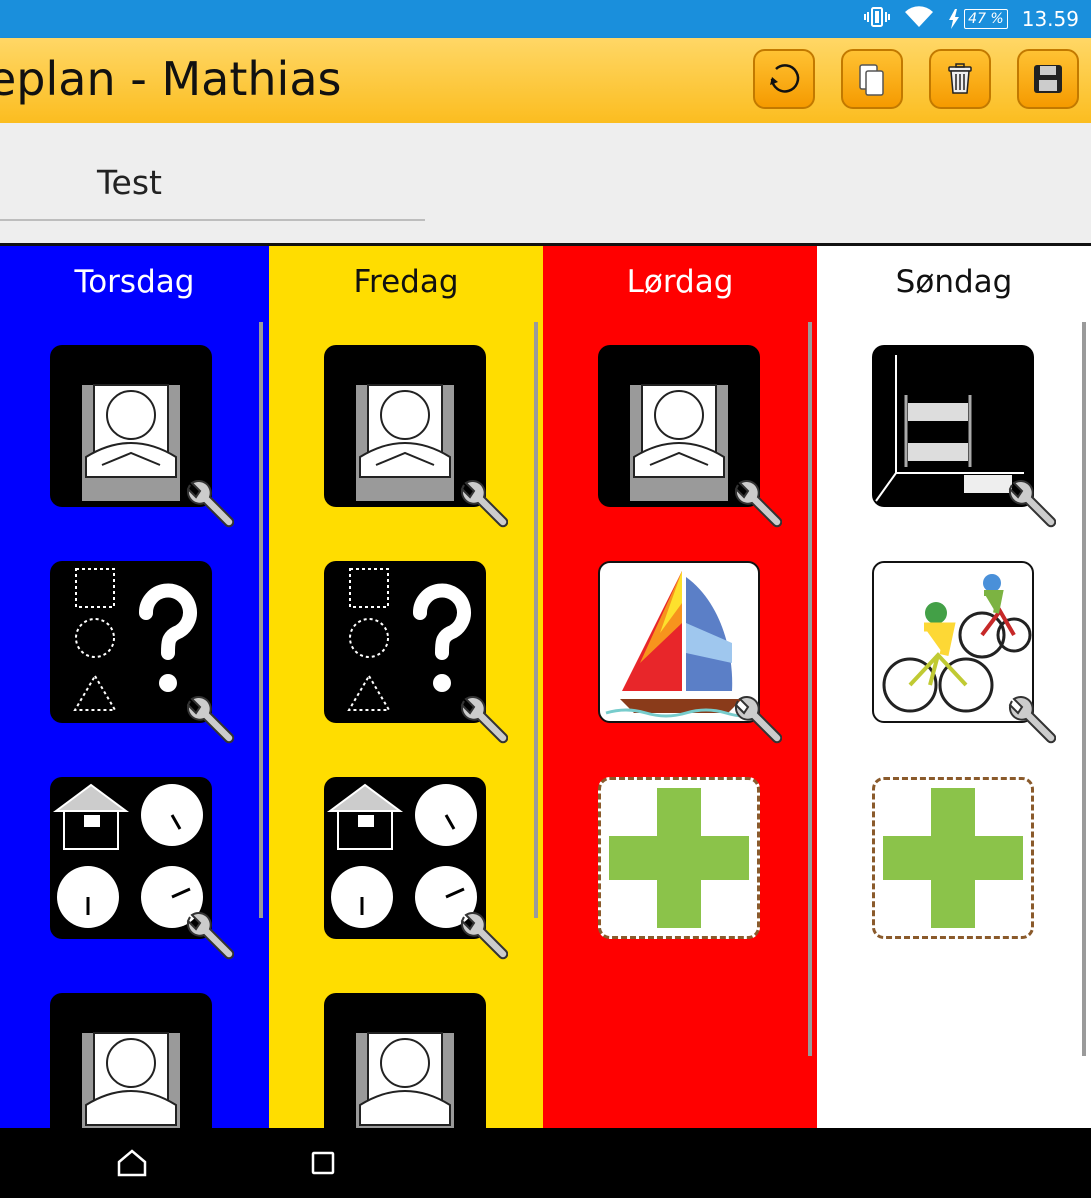  I want to click on day-header: Torsdag, so click(134, 282).